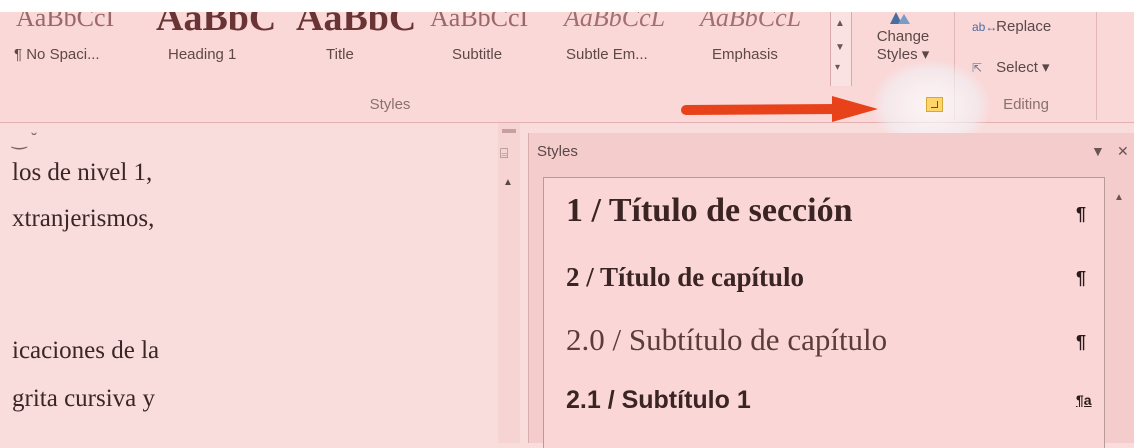  I want to click on group-separator, so click(1096, 66).